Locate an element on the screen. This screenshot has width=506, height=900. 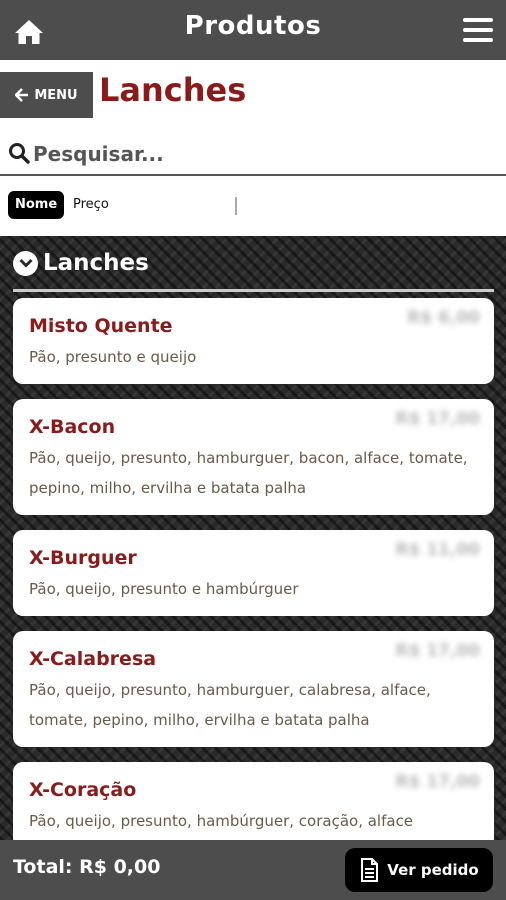
group-header: Lanches is located at coordinates (81, 263).